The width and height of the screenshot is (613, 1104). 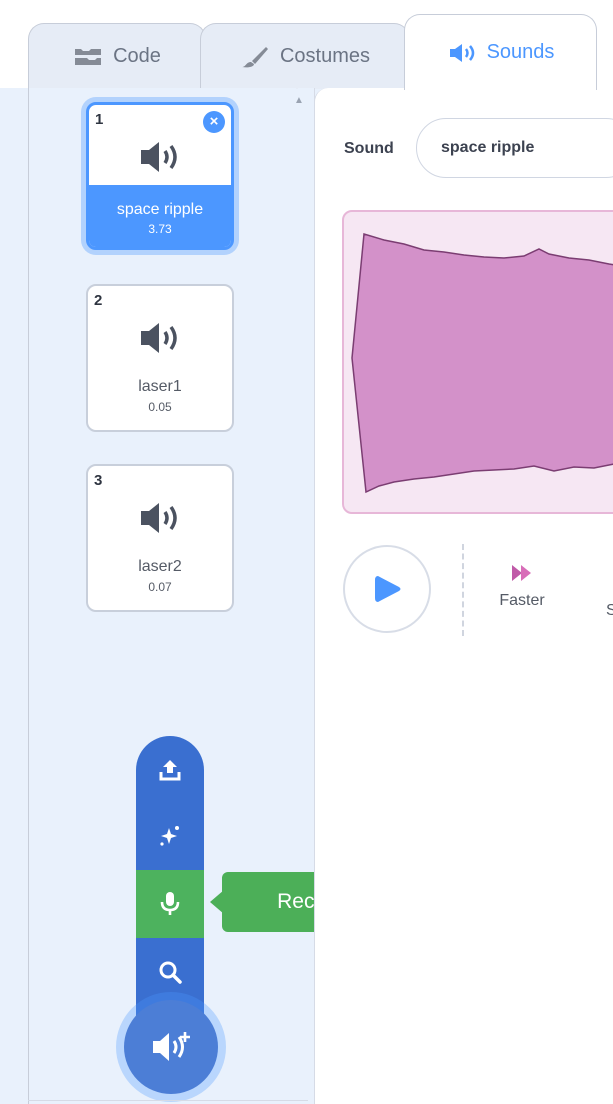 I want to click on record-sound-button, so click(x=170, y=904).